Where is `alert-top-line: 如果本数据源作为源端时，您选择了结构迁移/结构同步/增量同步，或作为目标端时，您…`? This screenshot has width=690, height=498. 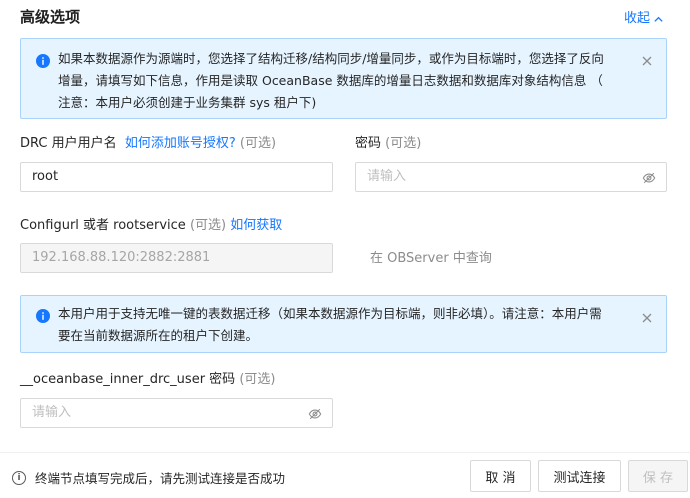
alert-top-line: 如果本数据源作为源端时，您选择了结构迁移/结构同步/增量同步，或作为目标端时，您… is located at coordinates (331, 58).